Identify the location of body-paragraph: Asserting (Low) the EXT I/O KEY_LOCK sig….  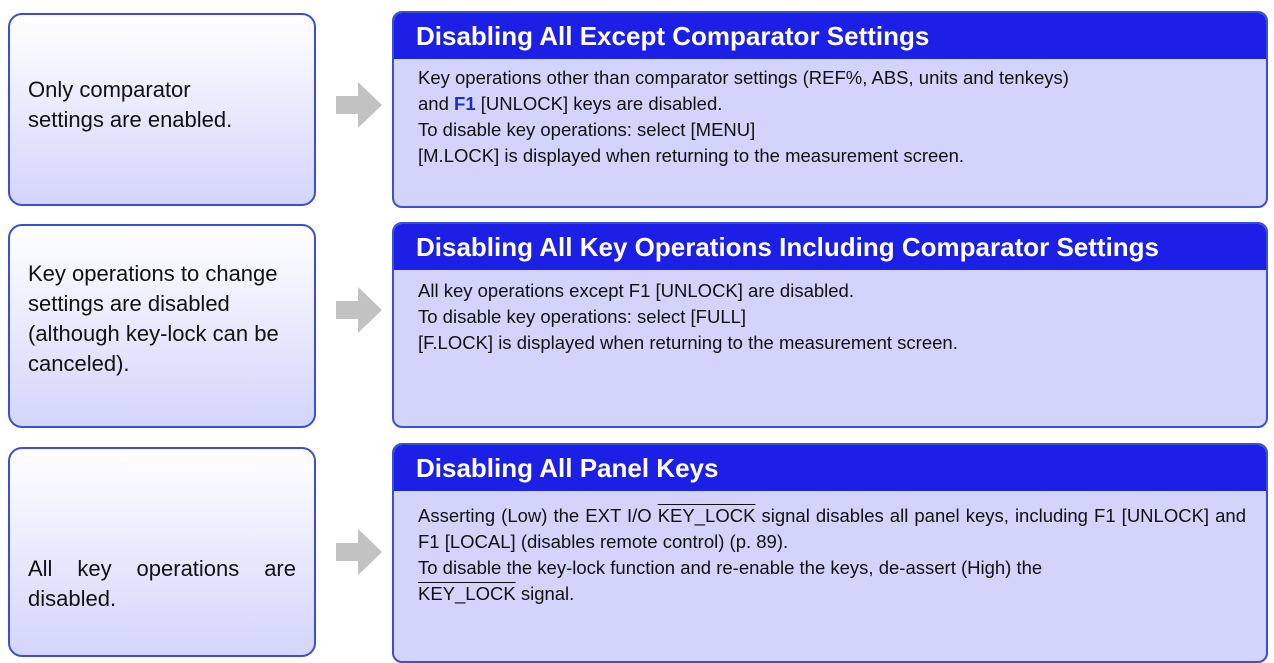
(832, 529).